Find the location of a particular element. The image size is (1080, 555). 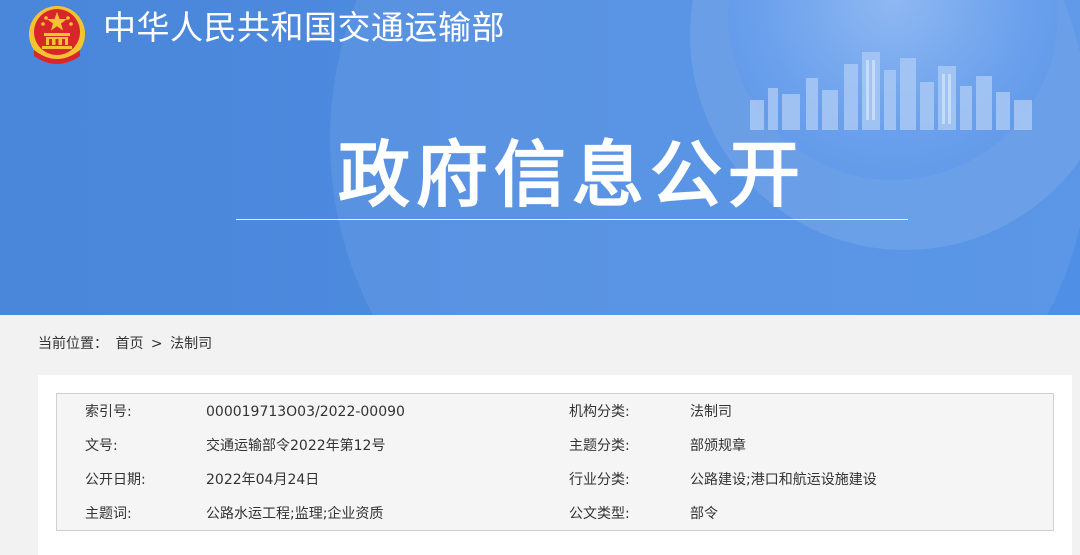

national-emblem-icon is located at coordinates (57, 35).